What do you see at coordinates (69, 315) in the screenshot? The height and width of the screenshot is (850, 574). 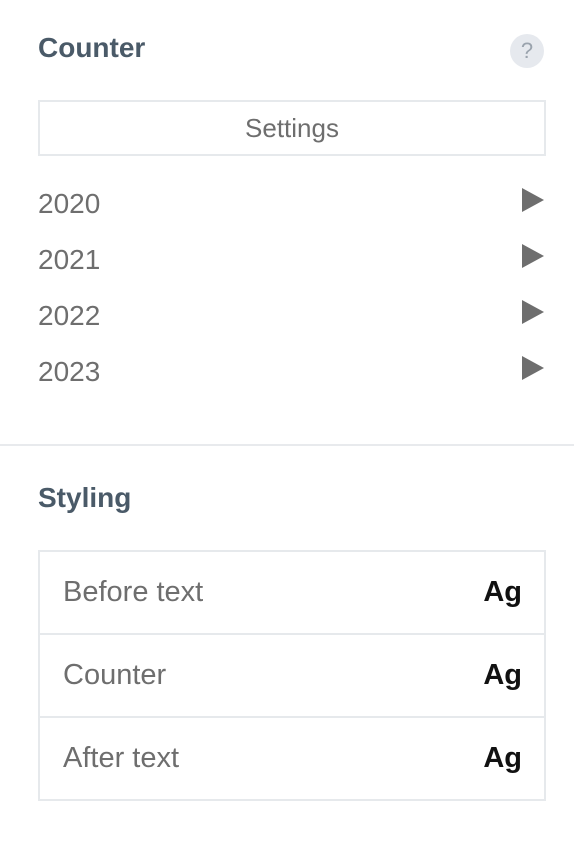 I see `year-label: 2022` at bounding box center [69, 315].